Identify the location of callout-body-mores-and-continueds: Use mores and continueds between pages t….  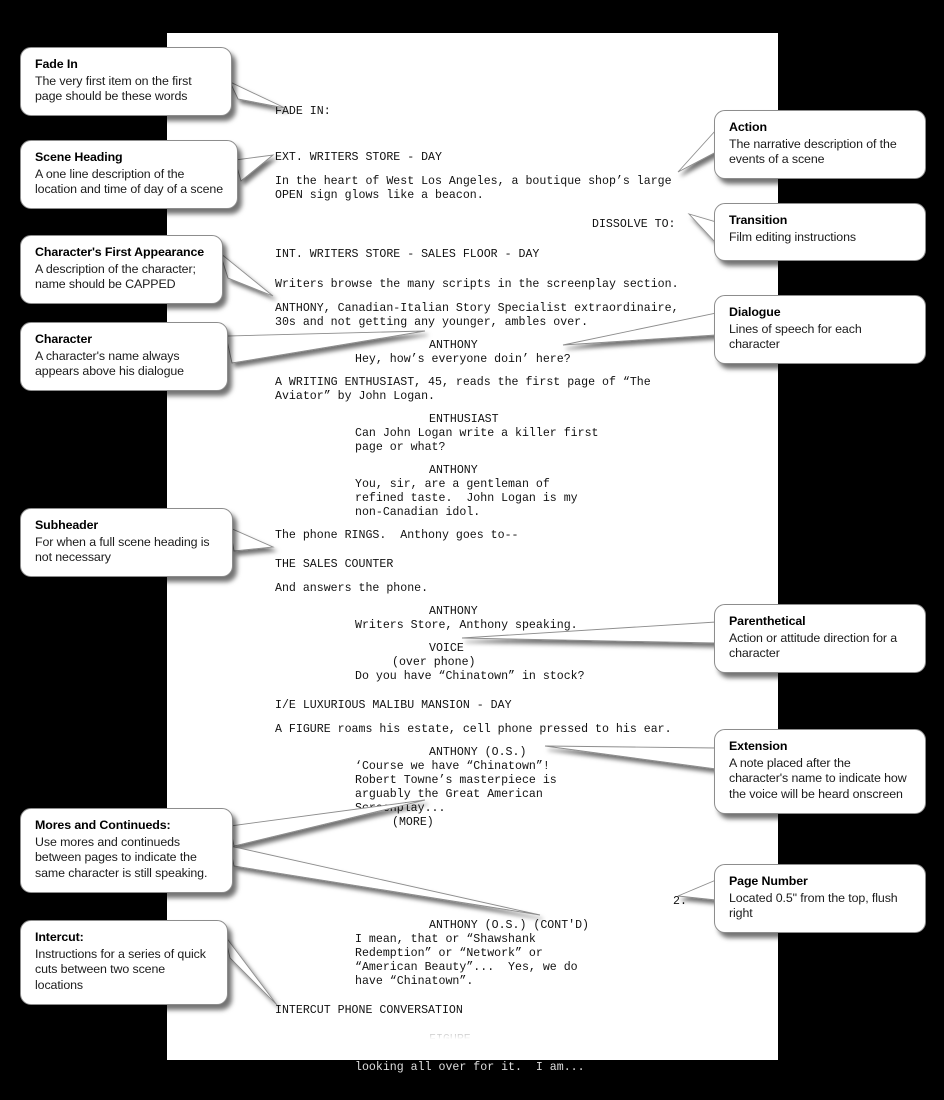
(121, 857).